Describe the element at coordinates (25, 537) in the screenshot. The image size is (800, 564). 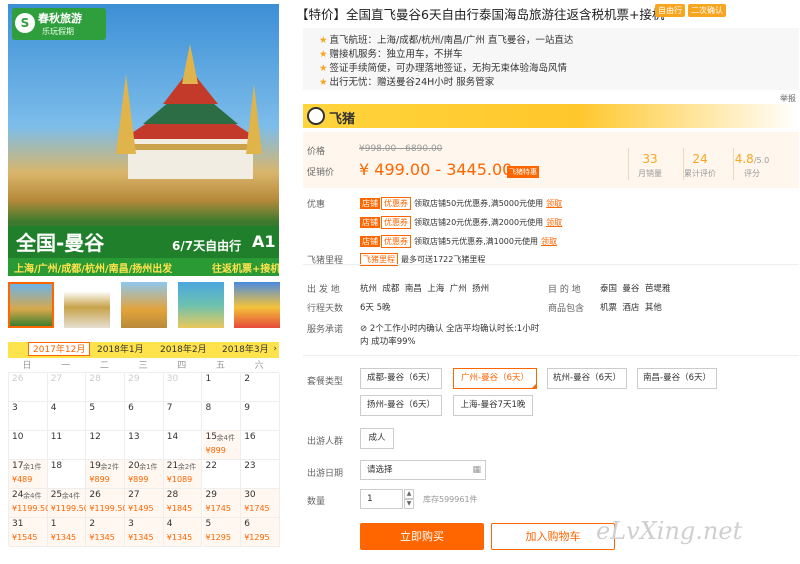
I see `calendar-price: ¥1545` at that location.